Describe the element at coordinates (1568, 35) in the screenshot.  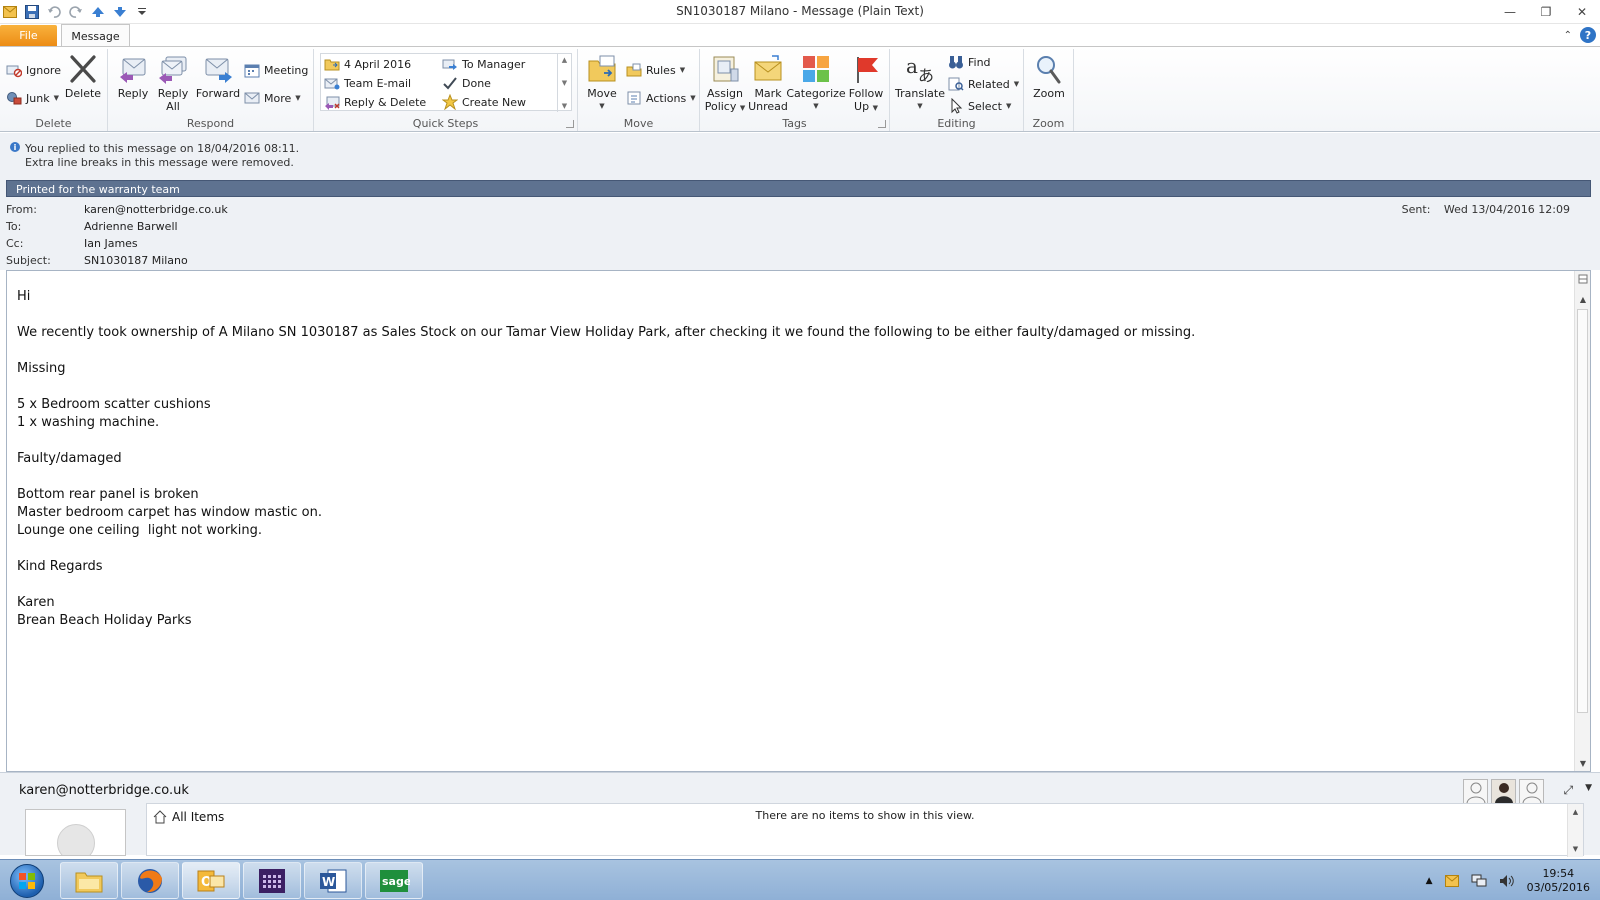
I see `minimize-ribbon-icon: ⌃` at that location.